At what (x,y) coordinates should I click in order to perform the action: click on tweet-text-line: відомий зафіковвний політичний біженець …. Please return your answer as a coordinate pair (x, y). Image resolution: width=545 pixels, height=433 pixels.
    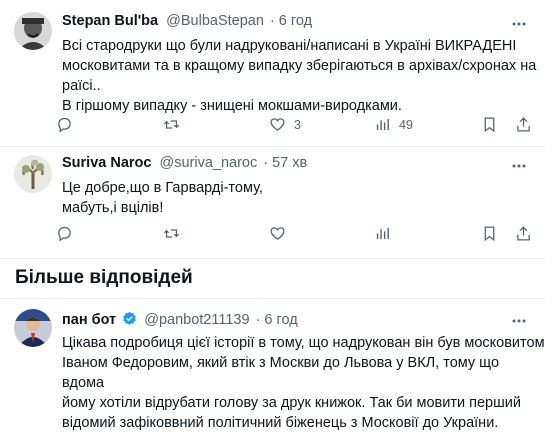
    Looking at the image, I should click on (280, 423).